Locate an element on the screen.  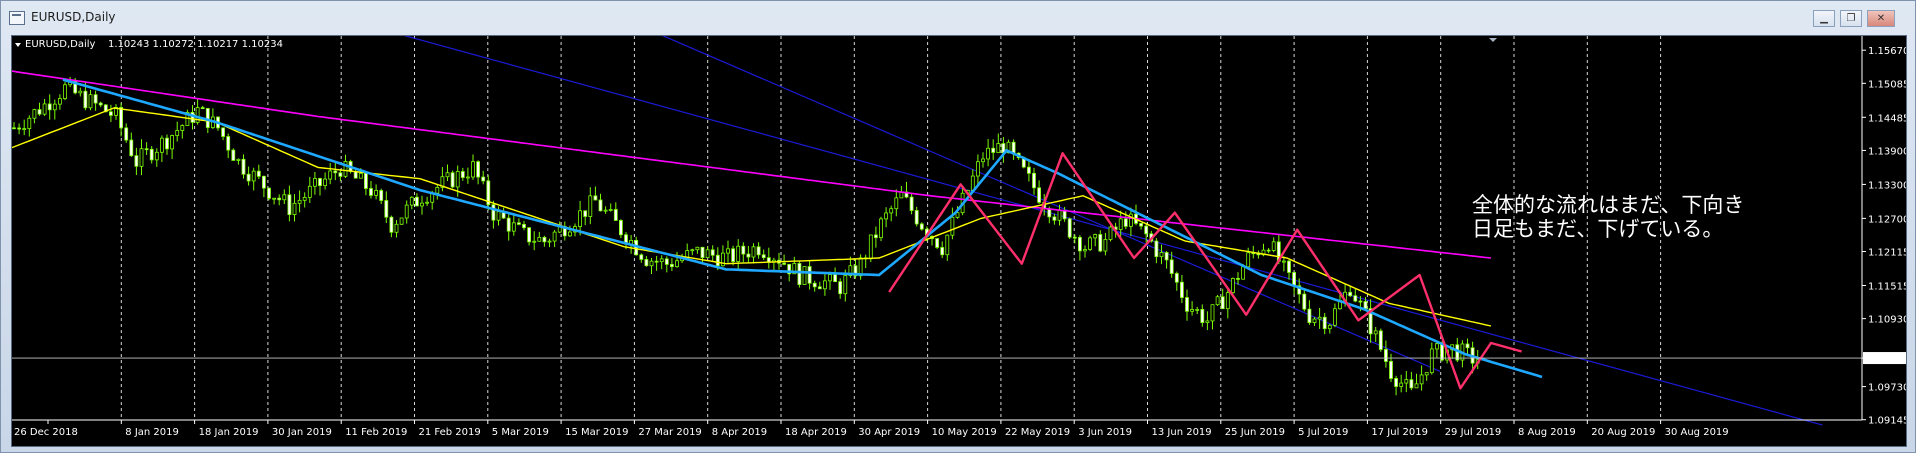
x-tick-label: 10 May 2019 is located at coordinates (964, 432).